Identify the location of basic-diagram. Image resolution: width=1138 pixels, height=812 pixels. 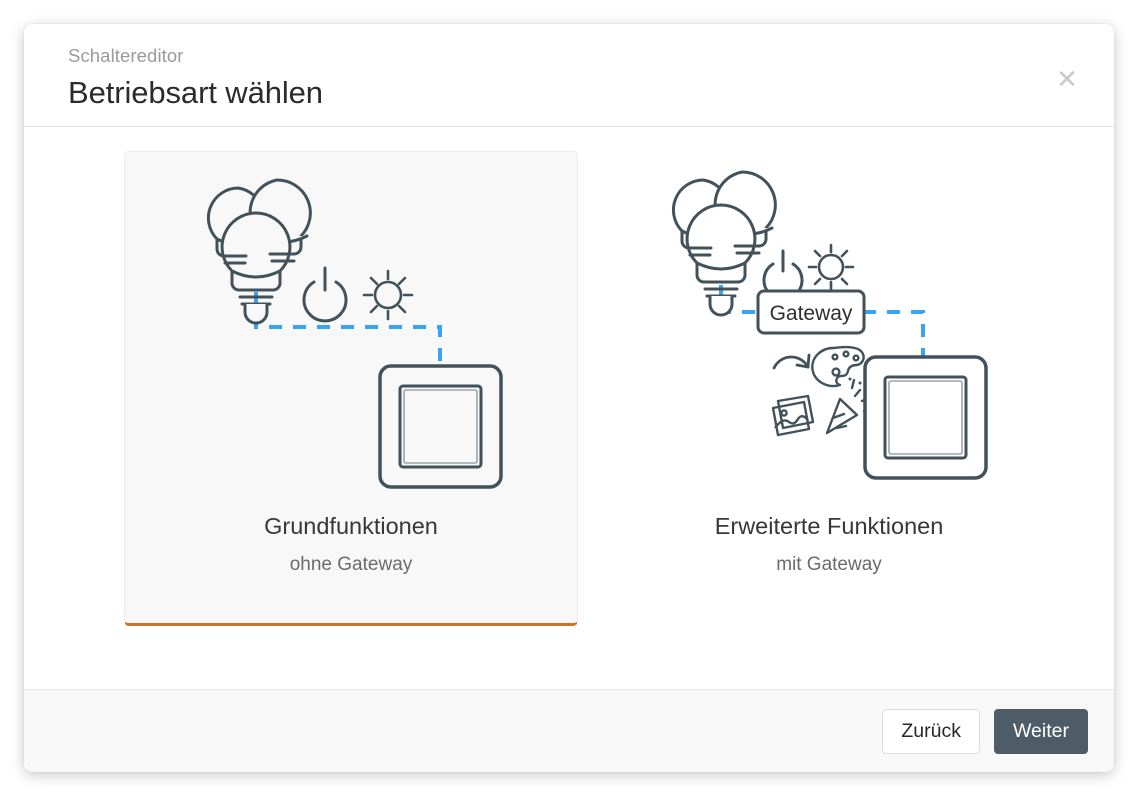
(354, 333).